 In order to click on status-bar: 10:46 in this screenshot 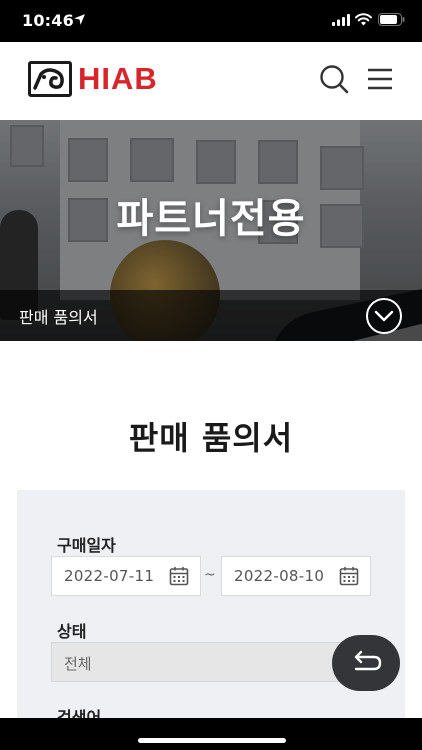, I will do `click(211, 21)`.